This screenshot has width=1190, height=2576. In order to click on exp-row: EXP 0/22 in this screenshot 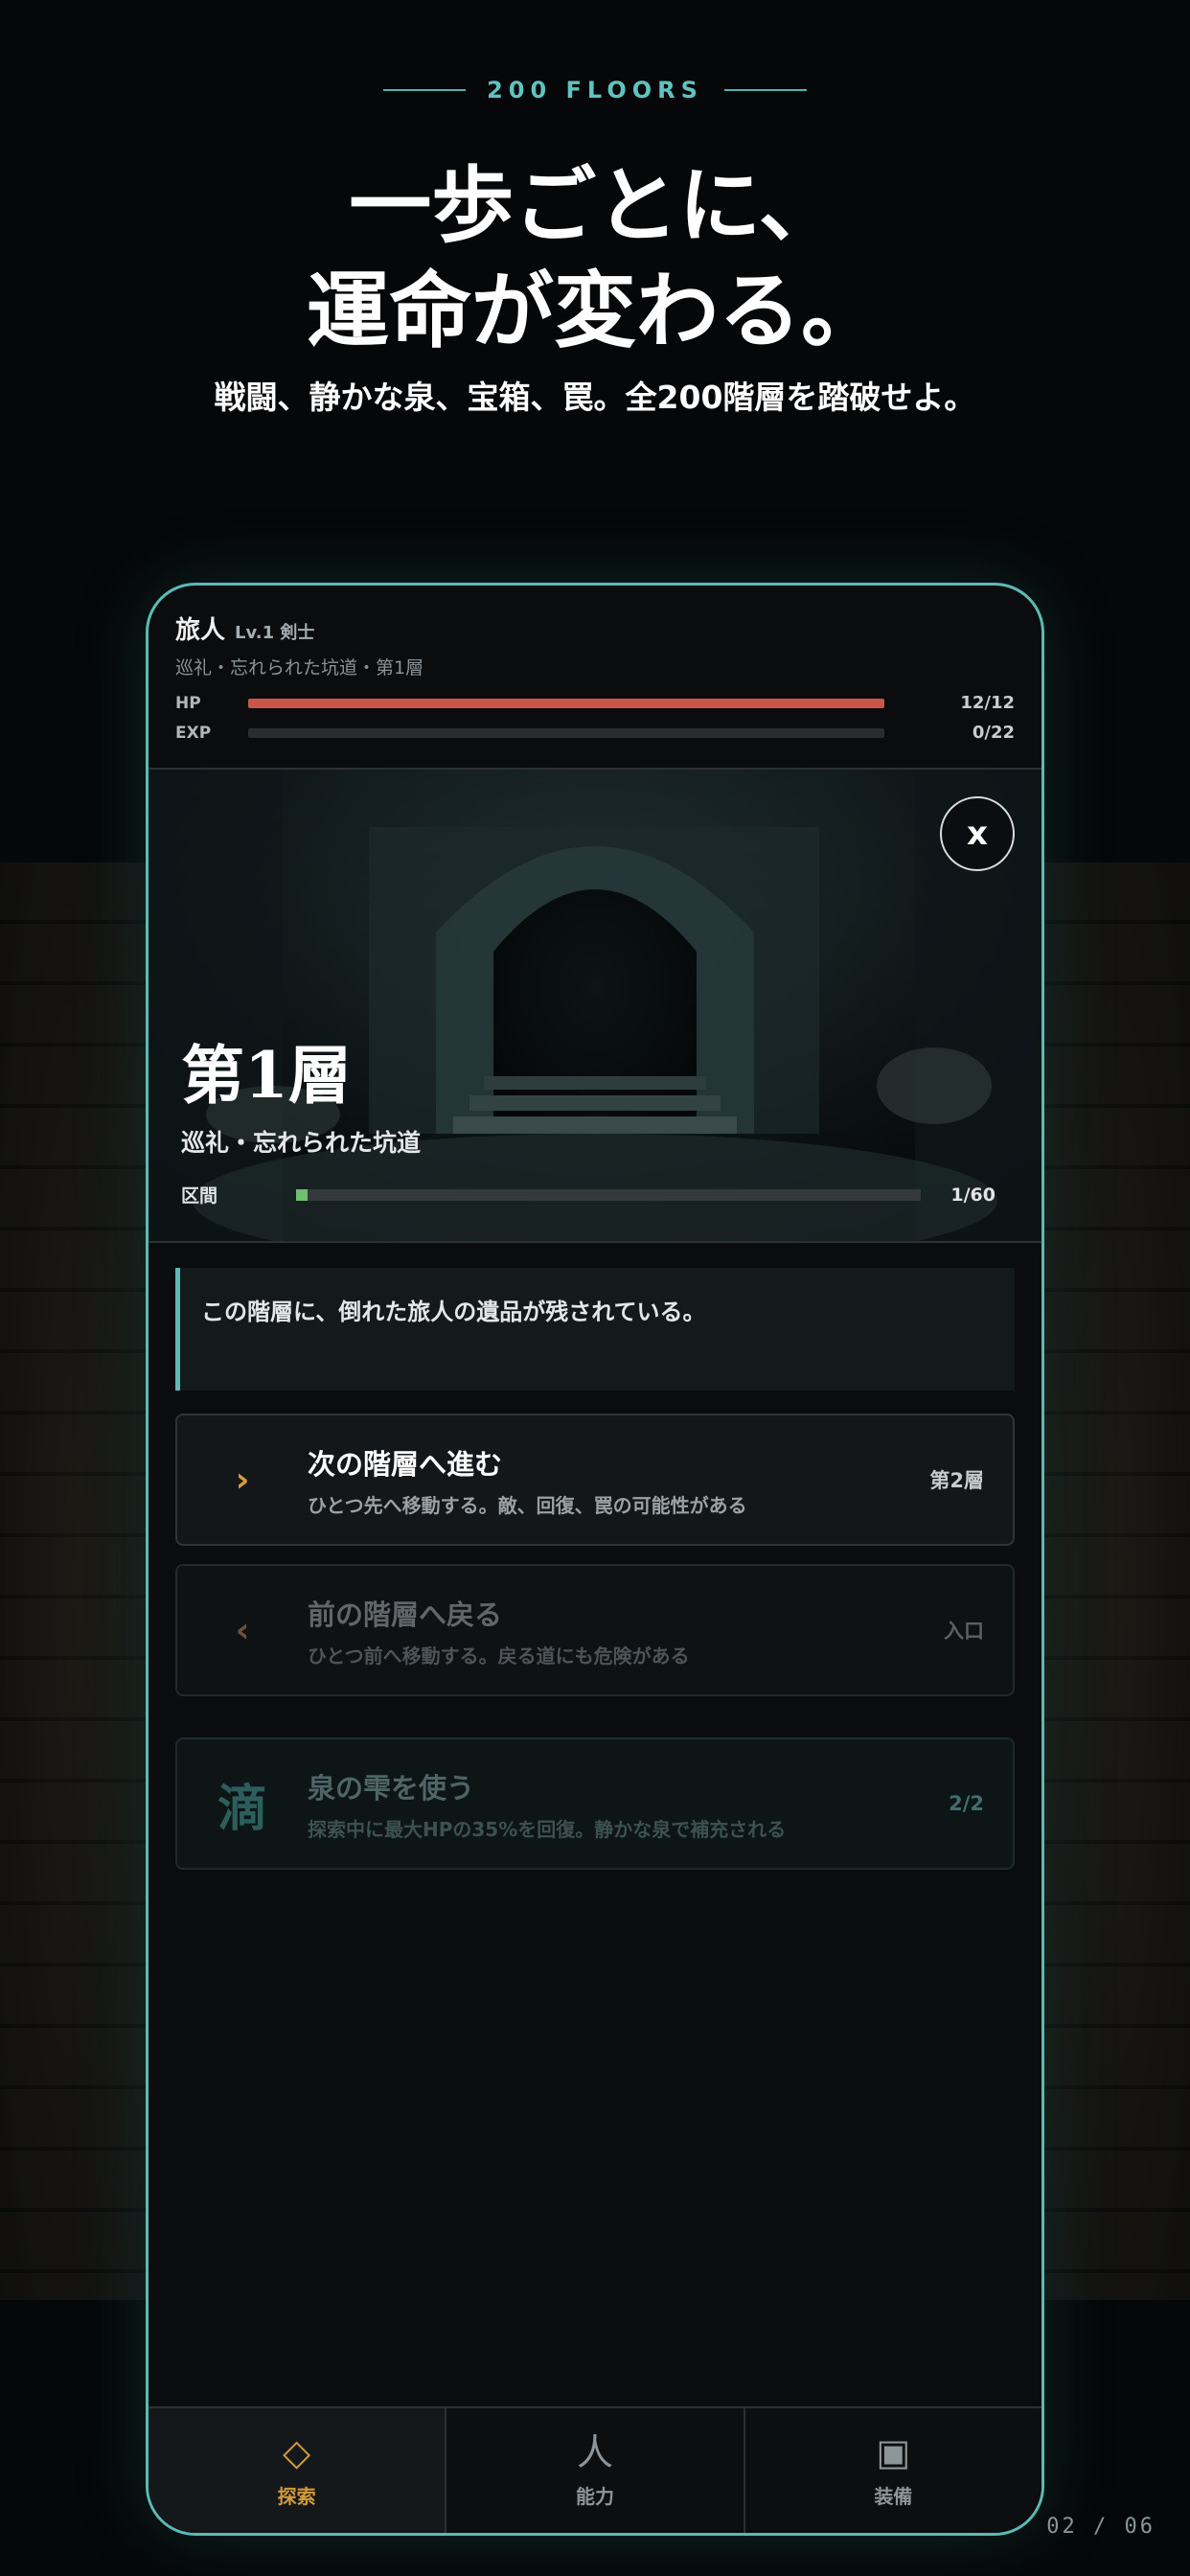, I will do `click(595, 733)`.